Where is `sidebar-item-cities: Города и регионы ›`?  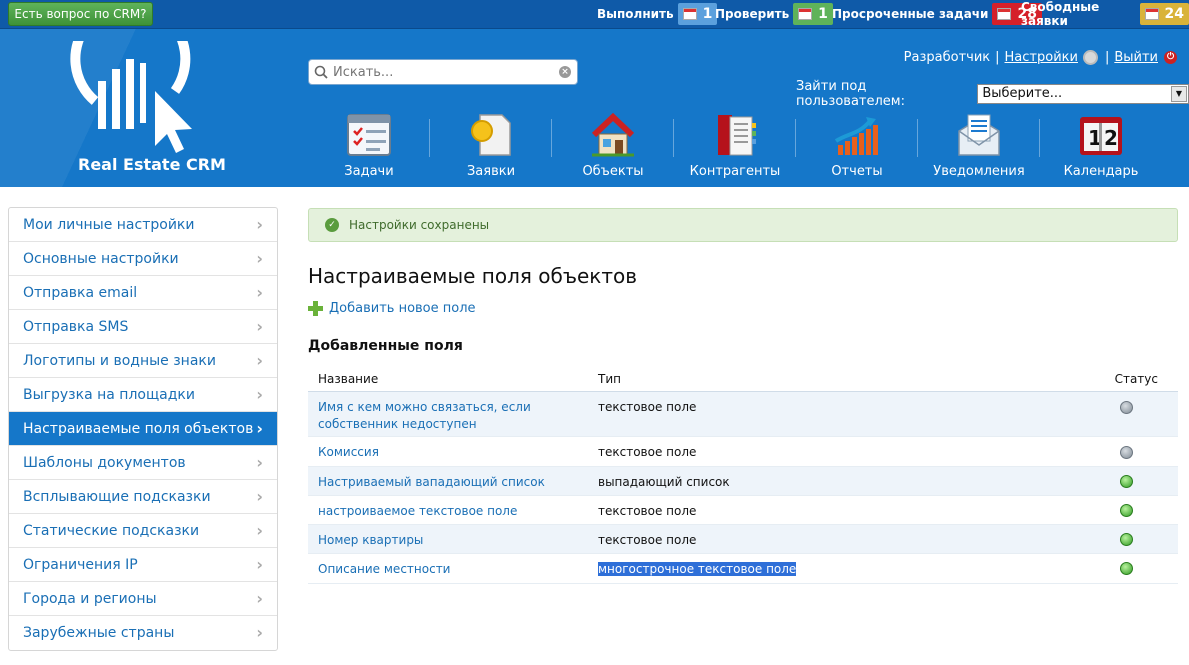 sidebar-item-cities: Города и регионы › is located at coordinates (143, 599).